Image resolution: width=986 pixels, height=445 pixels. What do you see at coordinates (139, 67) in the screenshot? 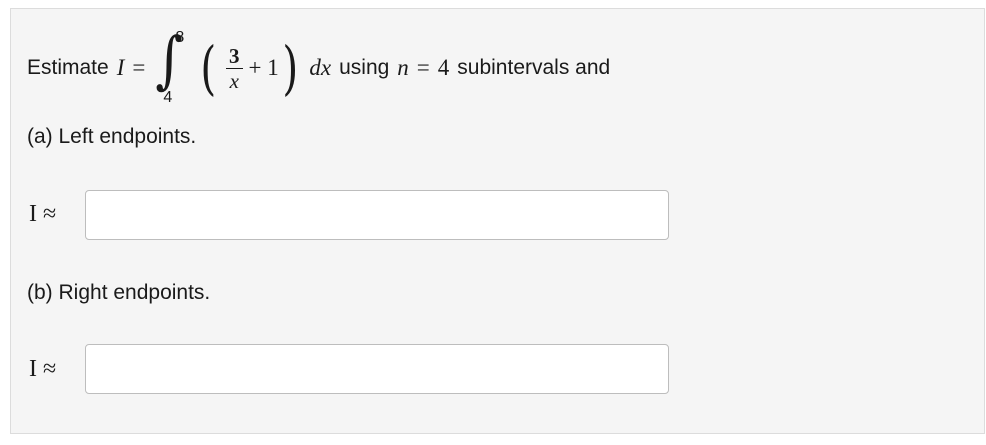
I see `equals-sign: =` at bounding box center [139, 67].